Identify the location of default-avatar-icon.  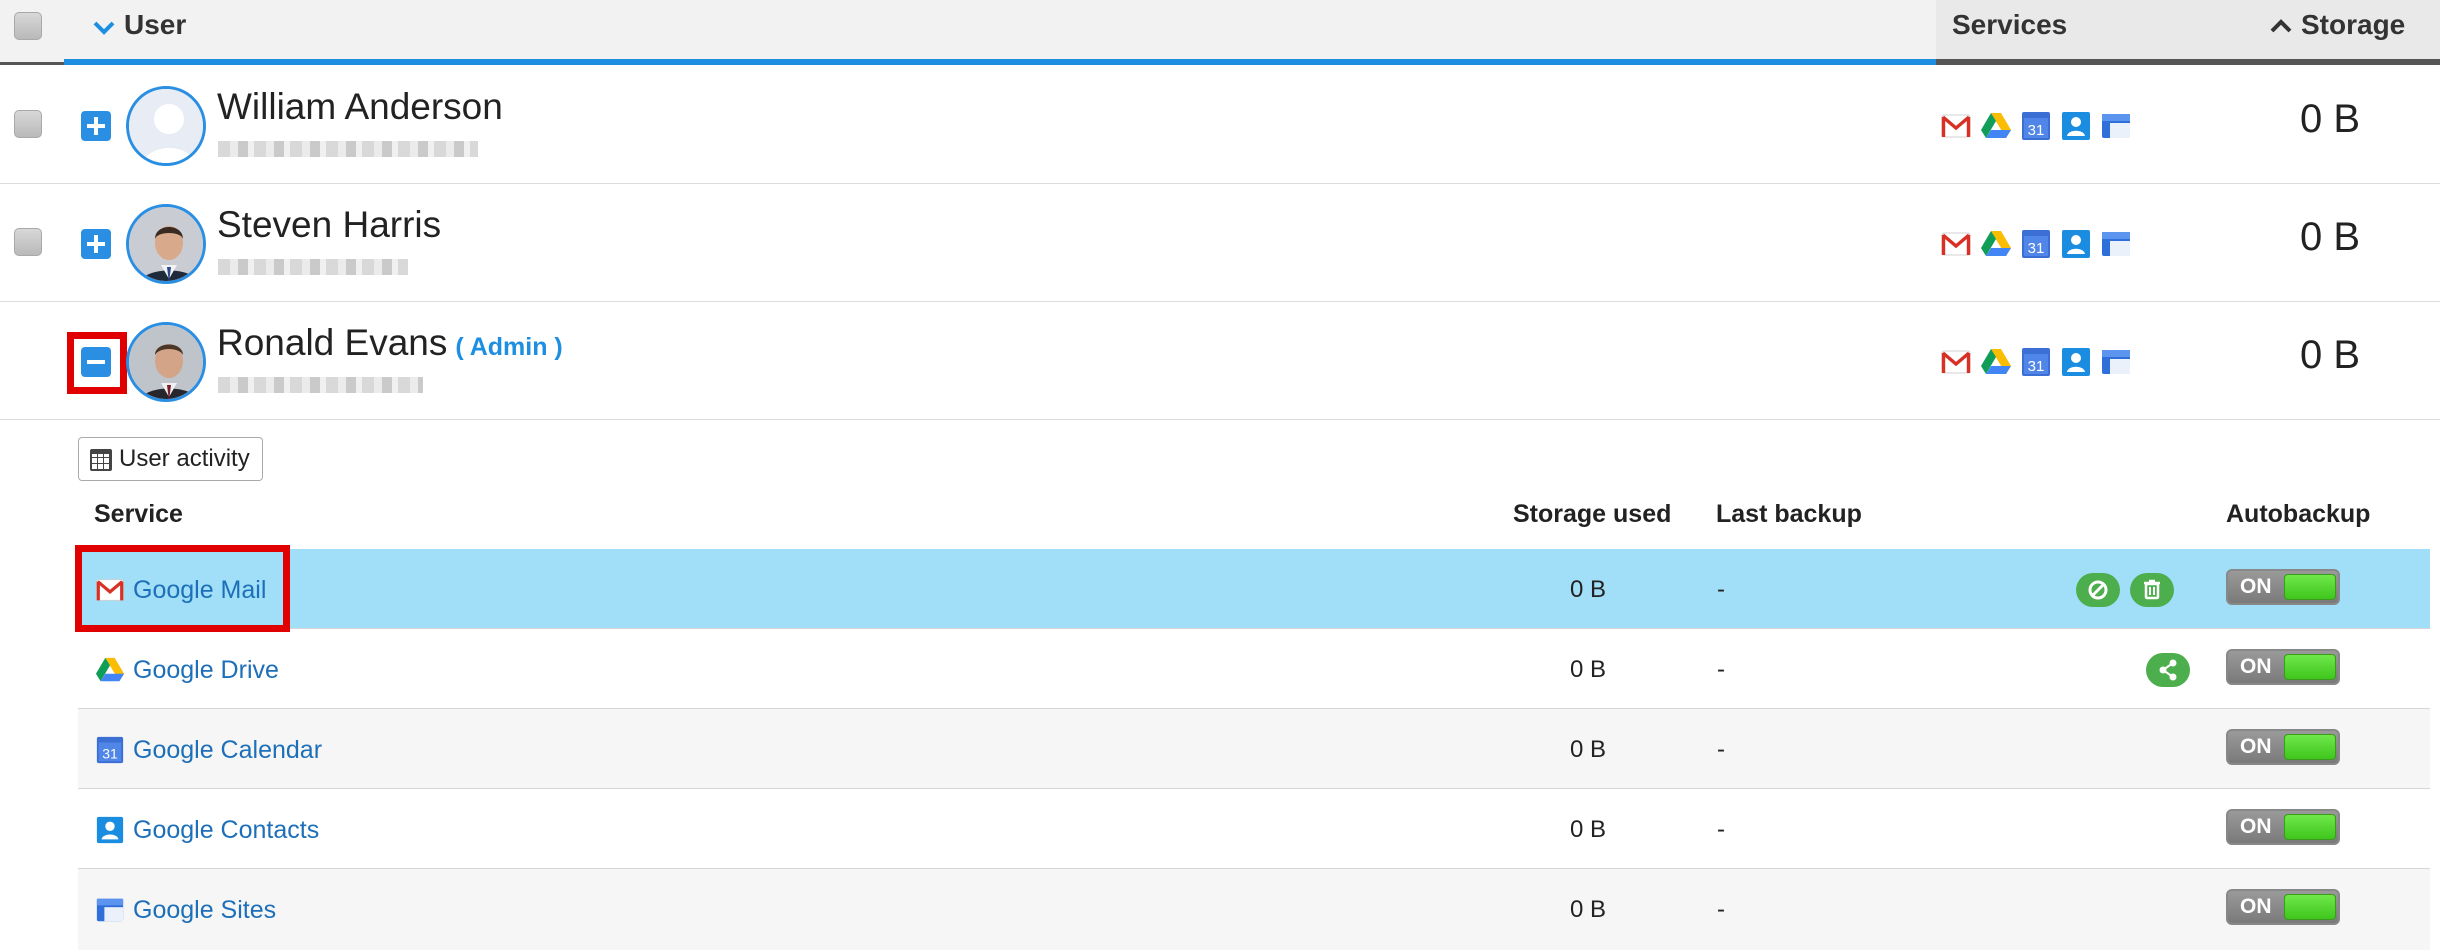
(166, 126).